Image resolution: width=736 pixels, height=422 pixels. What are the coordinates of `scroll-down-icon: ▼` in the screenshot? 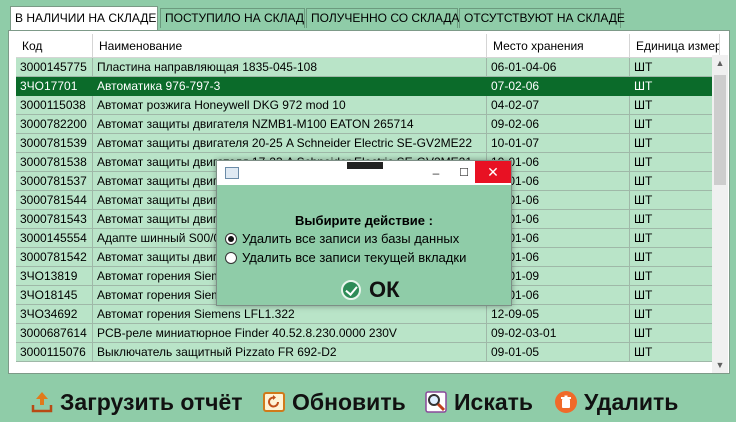 It's located at (720, 365).